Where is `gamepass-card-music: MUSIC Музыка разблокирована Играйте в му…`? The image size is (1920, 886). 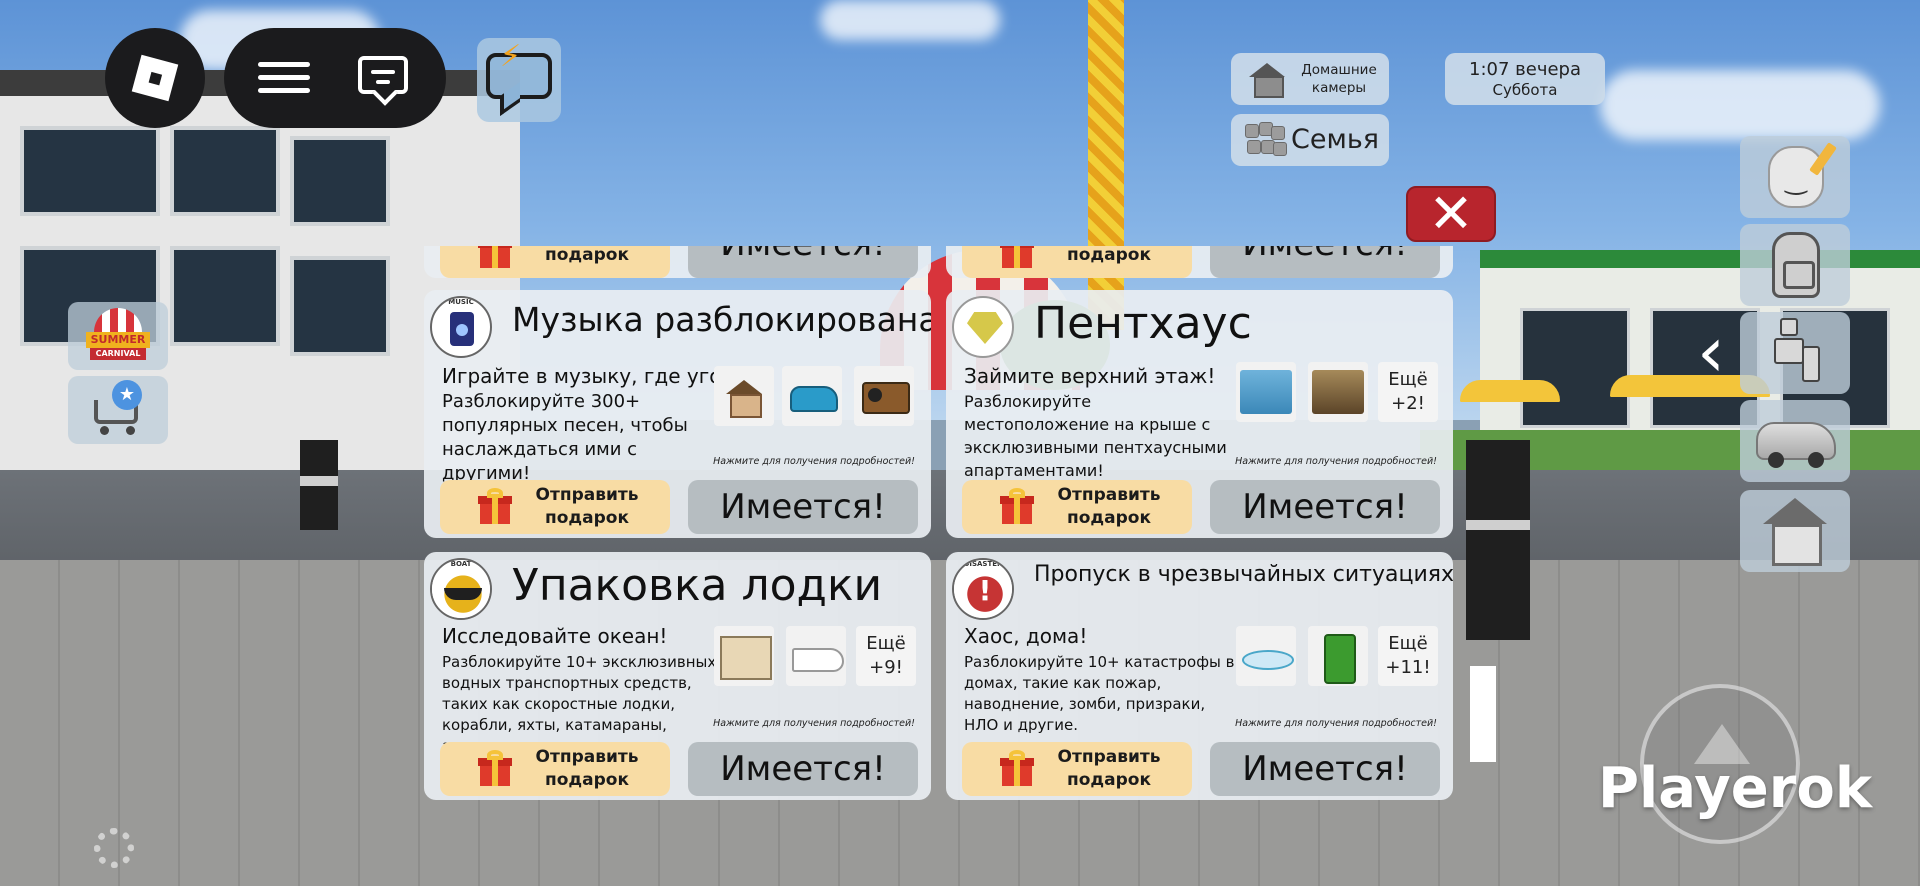
gamepass-card-music: MUSIC Музыка разблокирована Играйте в му… is located at coordinates (677, 414).